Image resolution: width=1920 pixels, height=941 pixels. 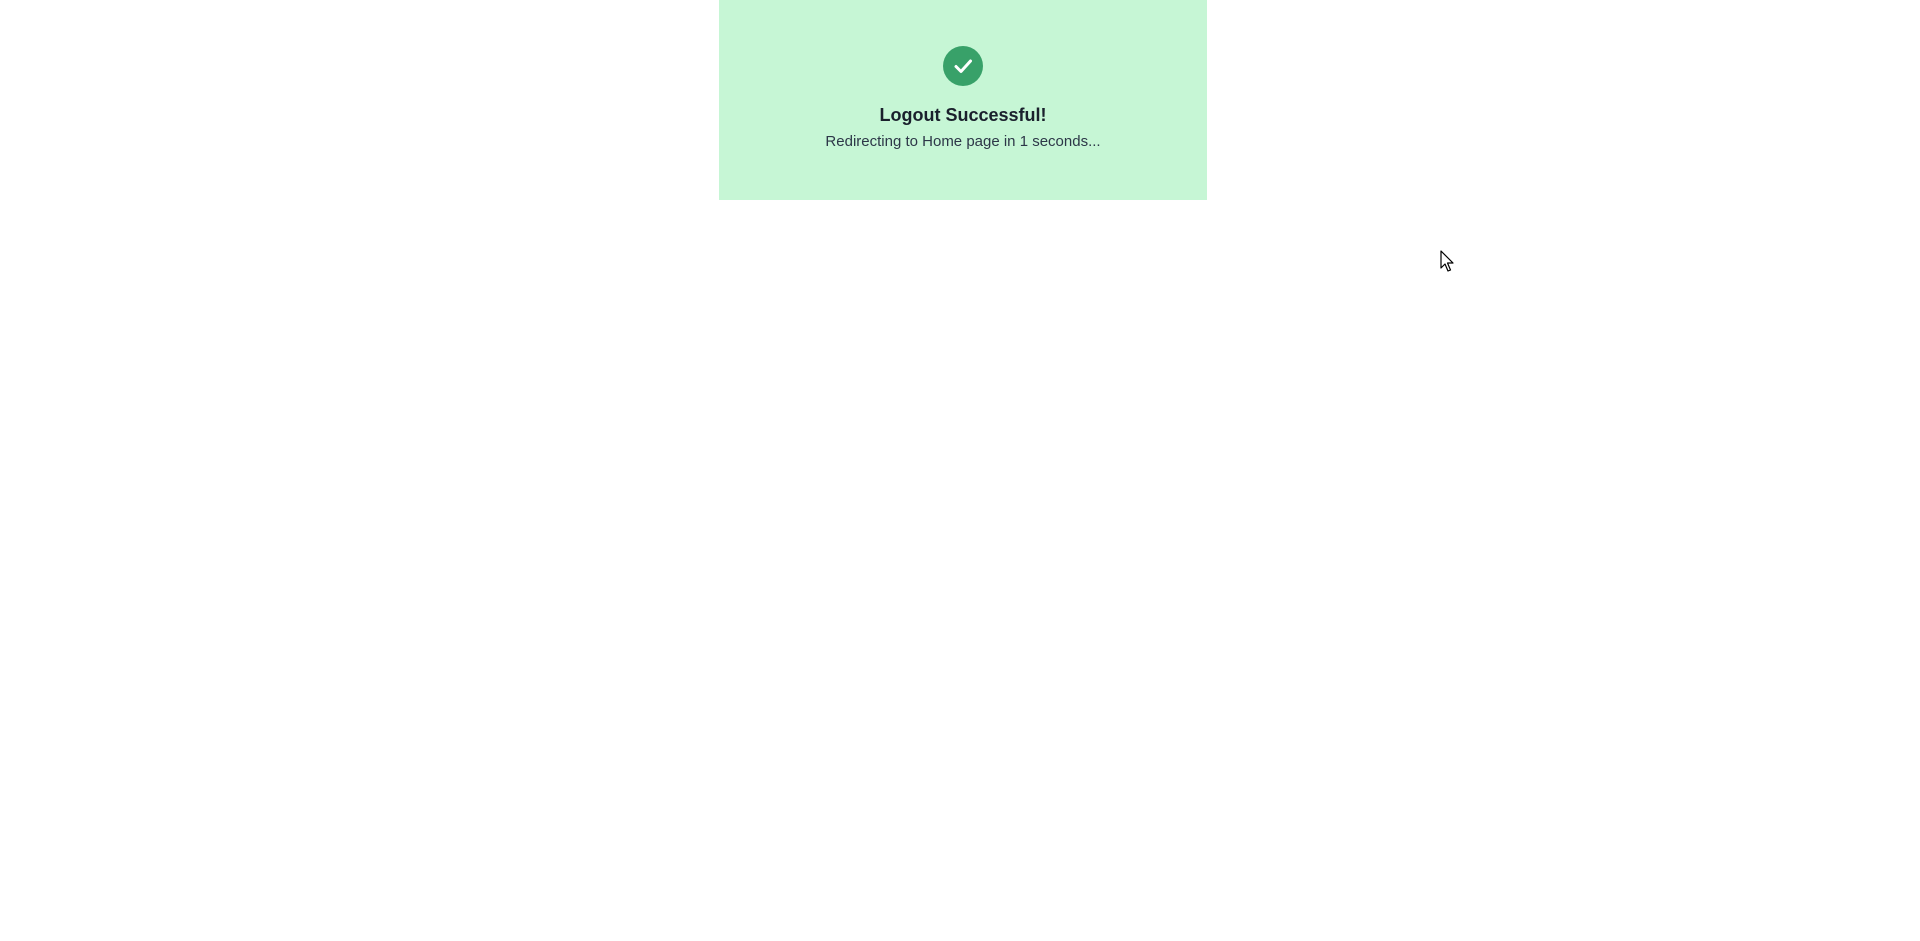 What do you see at coordinates (963, 115) in the screenshot?
I see `toast-title: Logout Successful!` at bounding box center [963, 115].